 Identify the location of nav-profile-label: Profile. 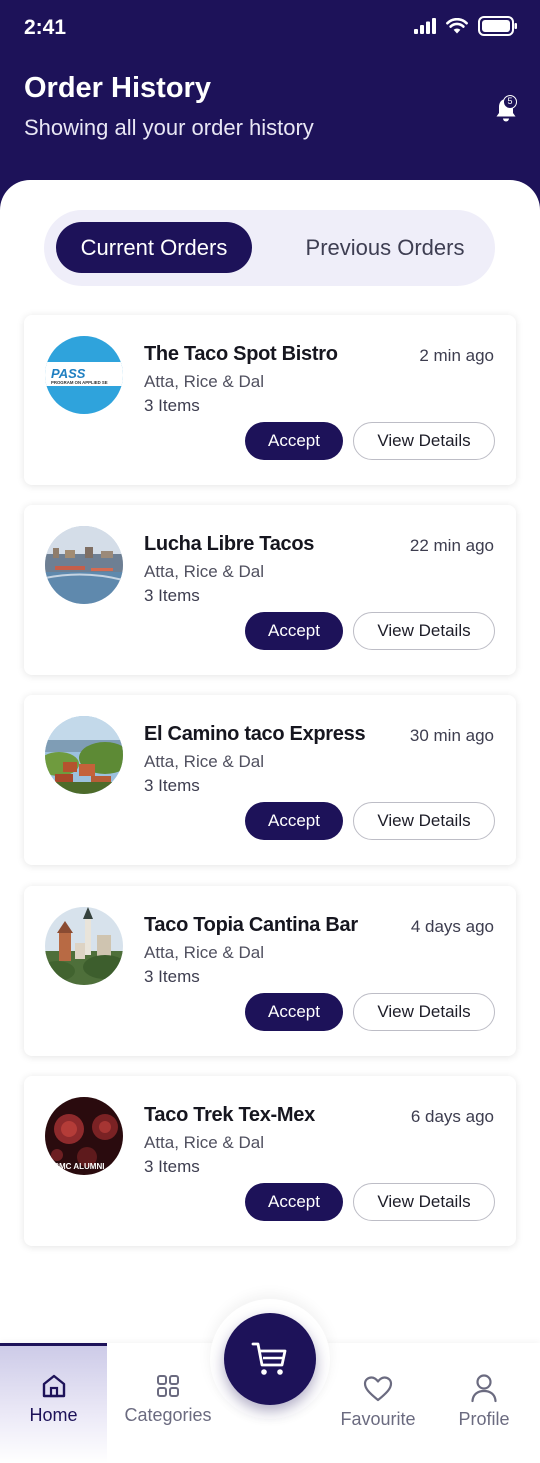
(484, 1419).